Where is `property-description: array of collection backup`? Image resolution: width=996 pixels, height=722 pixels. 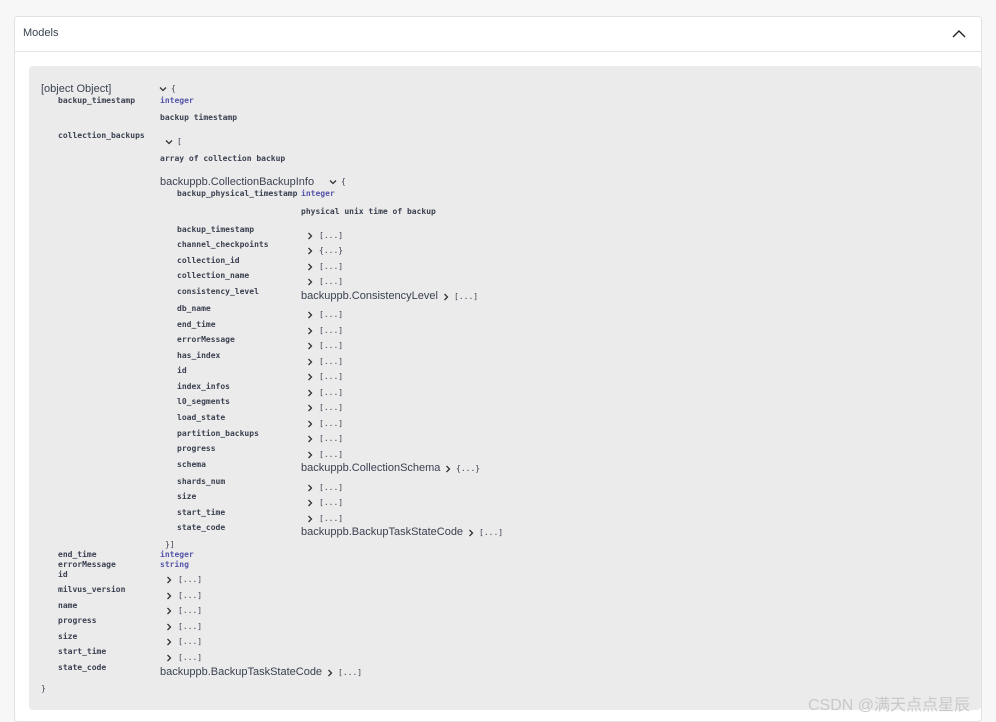 property-description: array of collection backup is located at coordinates (223, 158).